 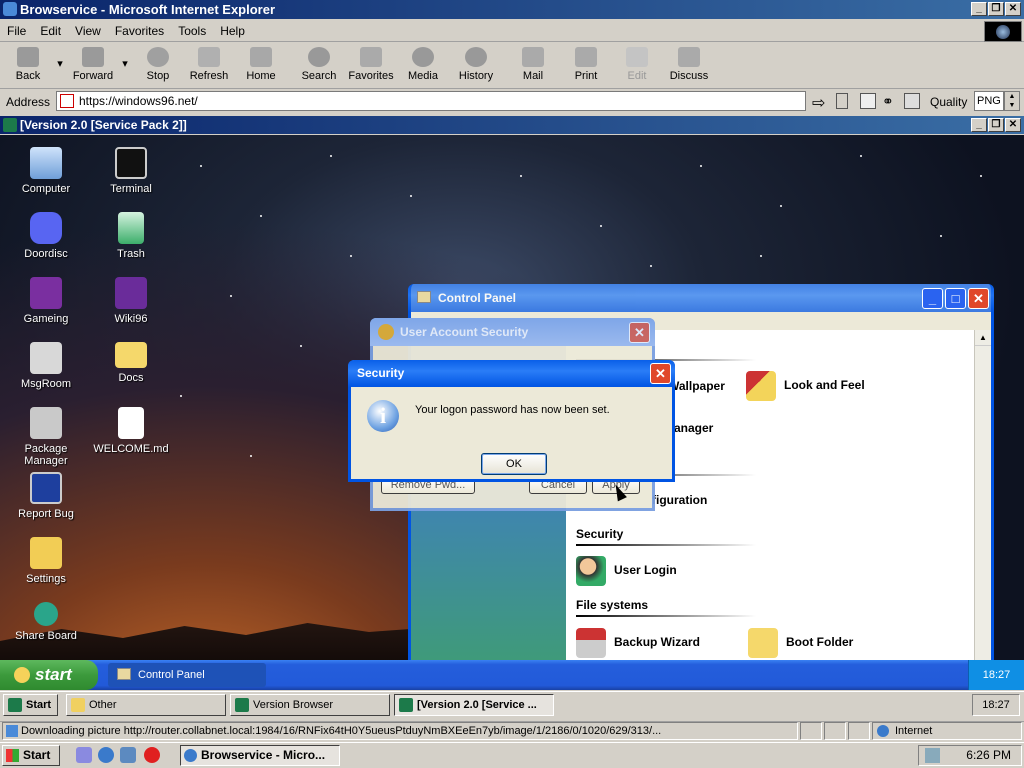 I want to click on desktop-icon-package-manager: Package Manager, so click(x=46, y=437).